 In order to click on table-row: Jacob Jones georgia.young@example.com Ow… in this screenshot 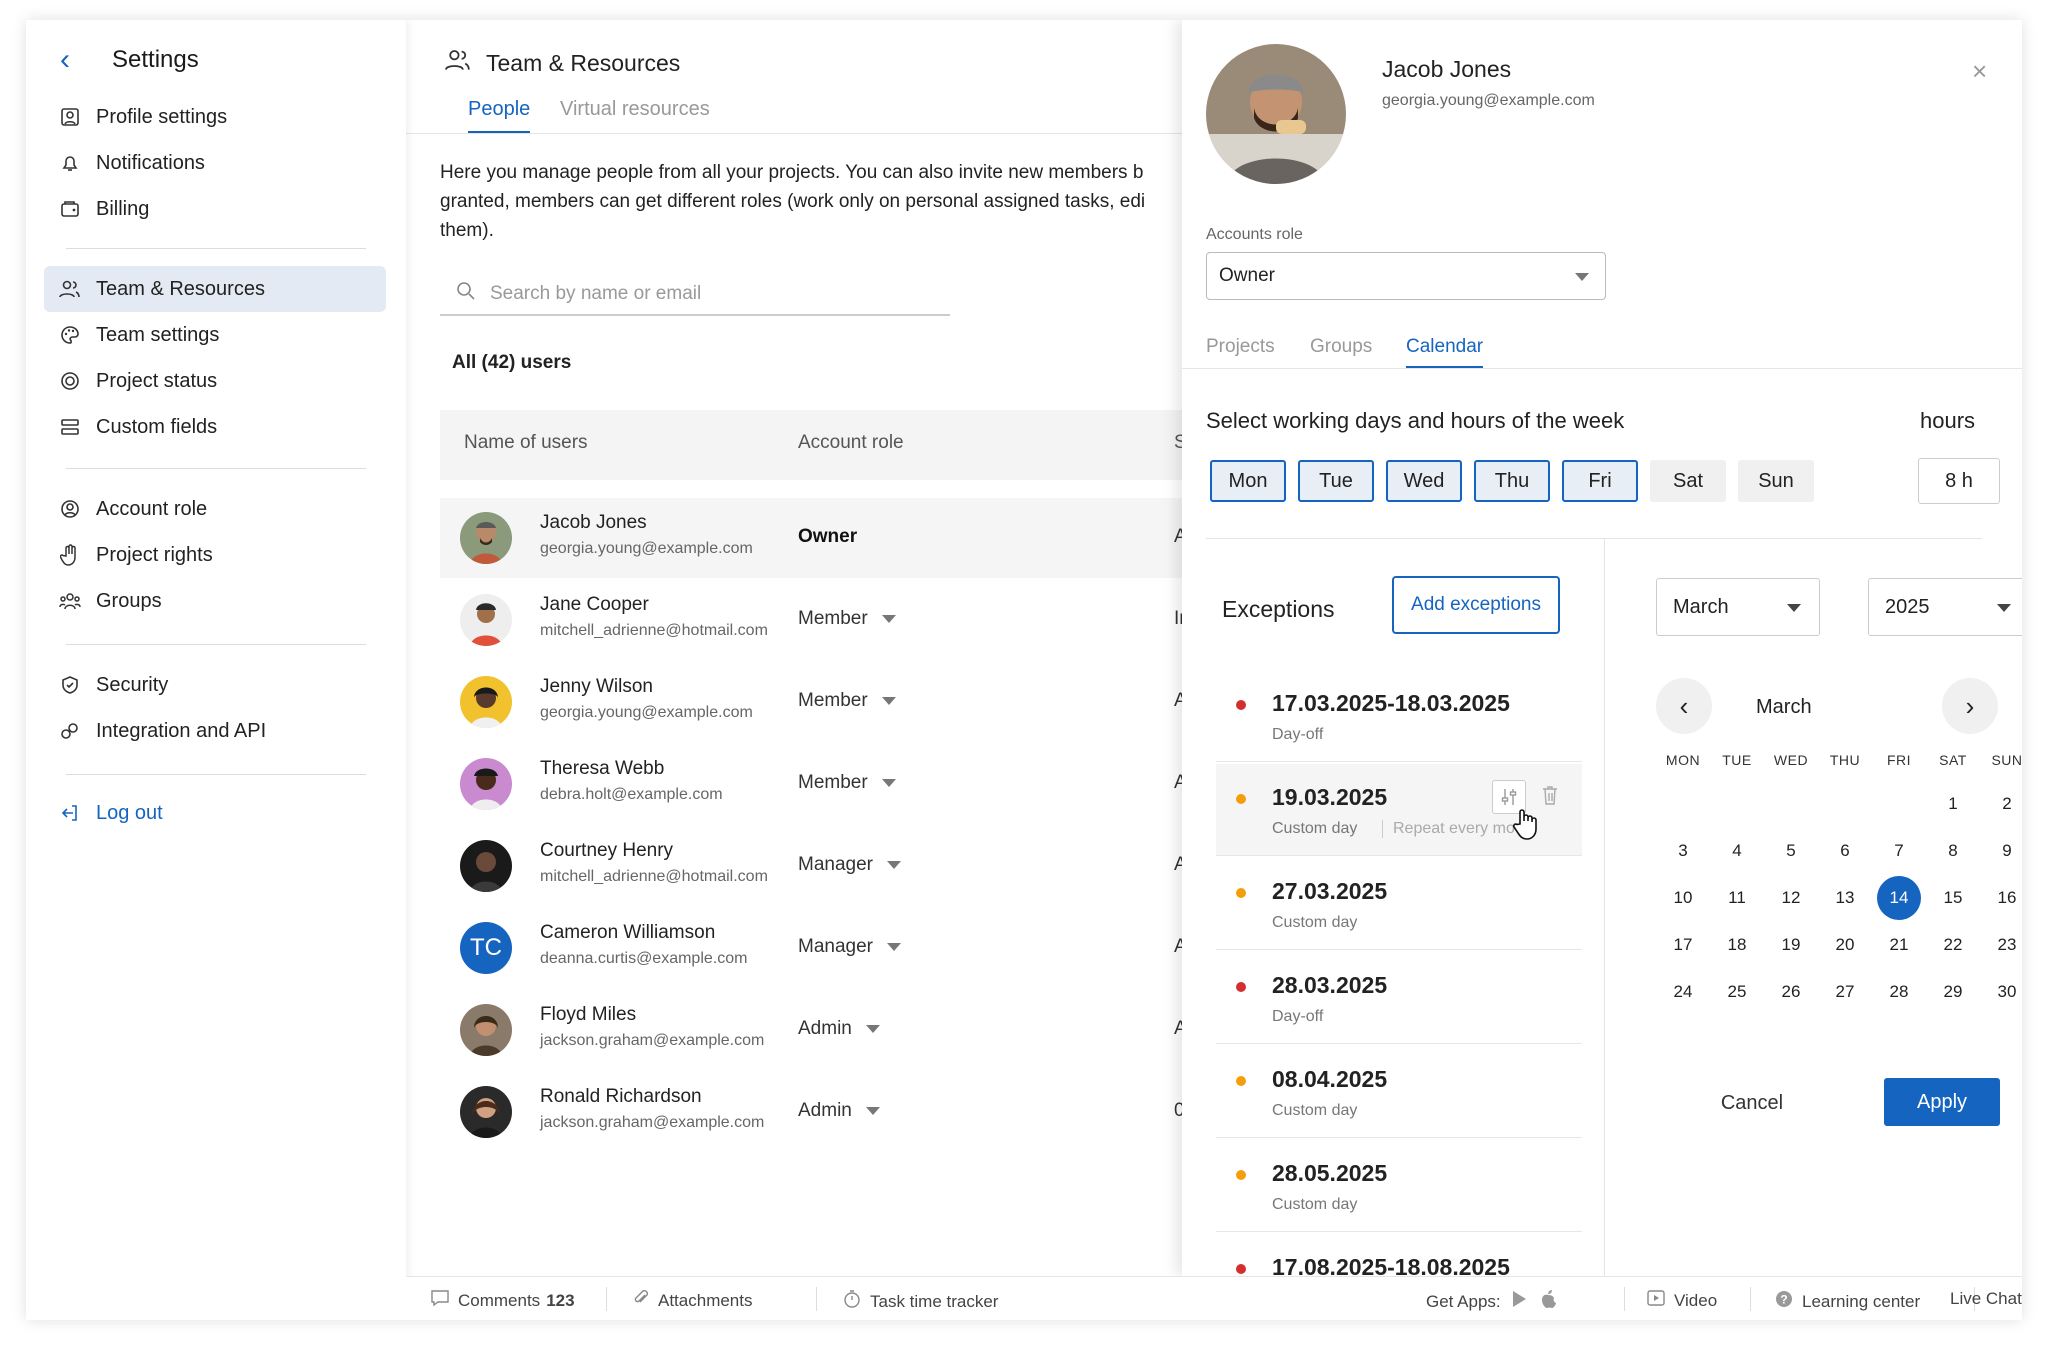, I will do `click(823, 538)`.